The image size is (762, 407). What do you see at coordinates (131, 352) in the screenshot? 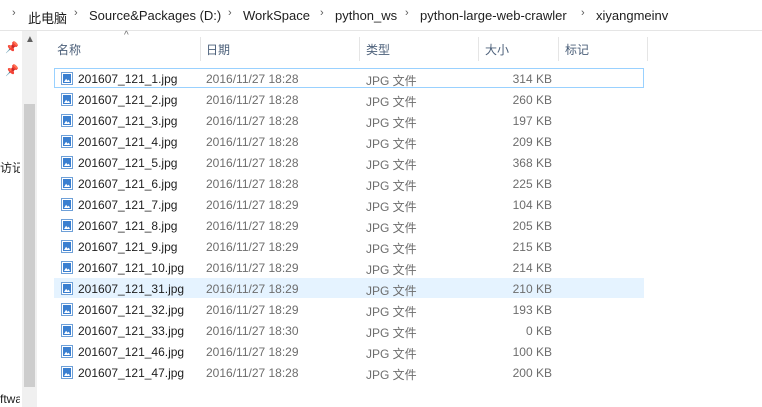
I see `file-name: 201607_121_46.jpg` at bounding box center [131, 352].